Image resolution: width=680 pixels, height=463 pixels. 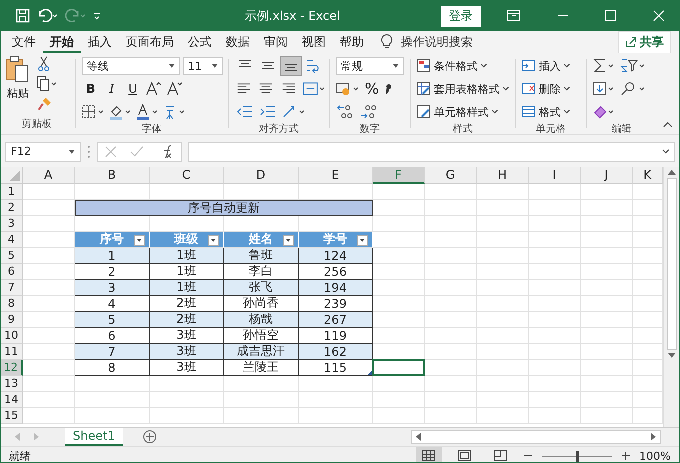 I want to click on column-header: C, so click(x=187, y=175).